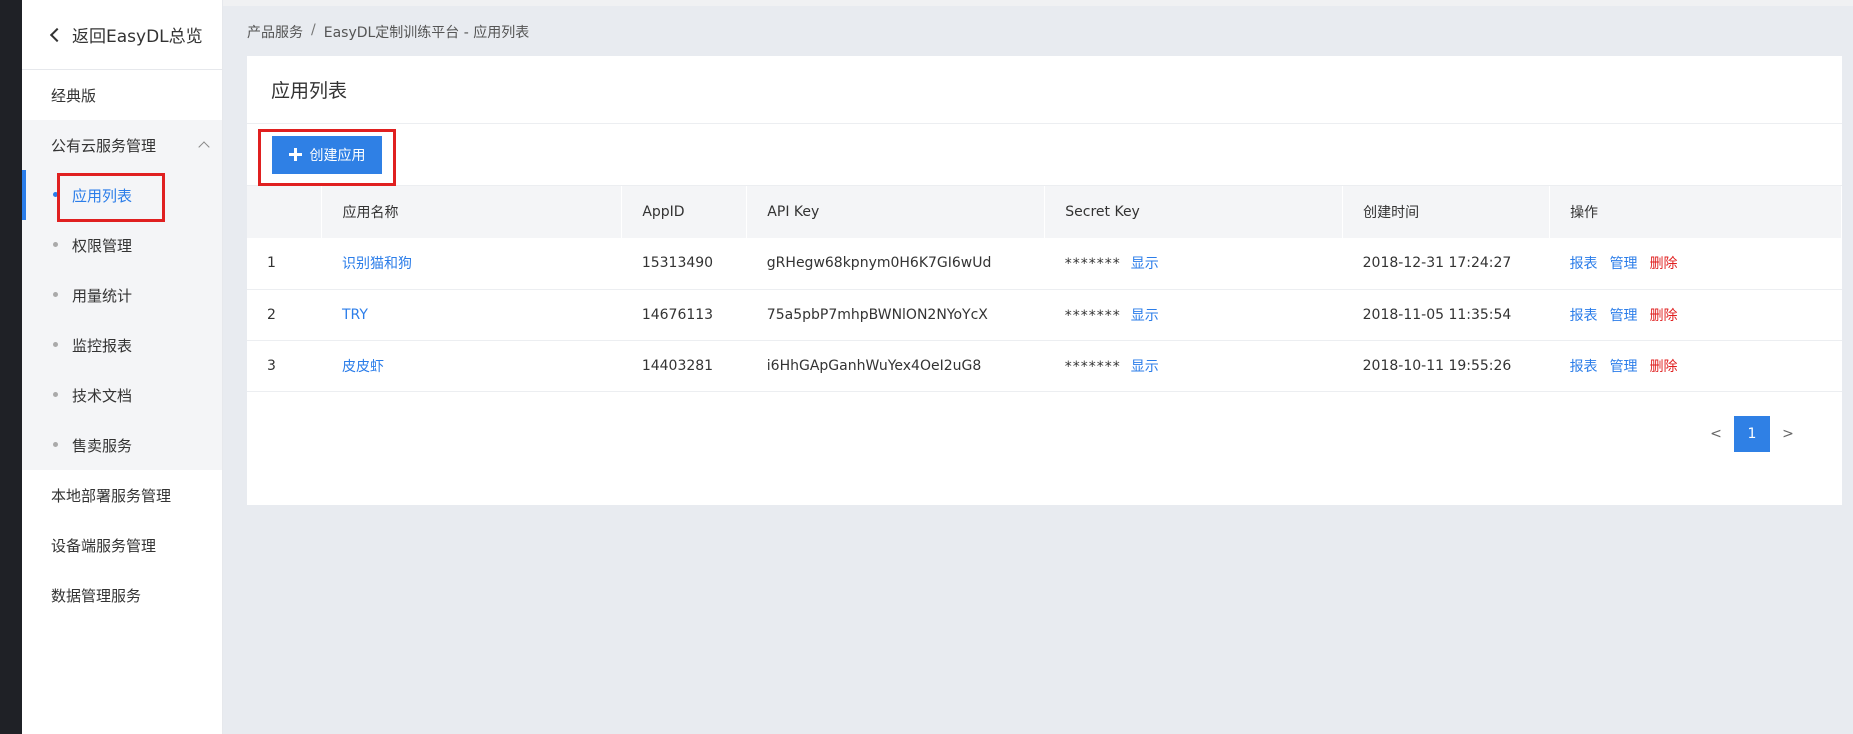 This screenshot has height=734, width=1853. Describe the element at coordinates (122, 195) in the screenshot. I see `sidebar-item-app-list: 应用列表` at that location.